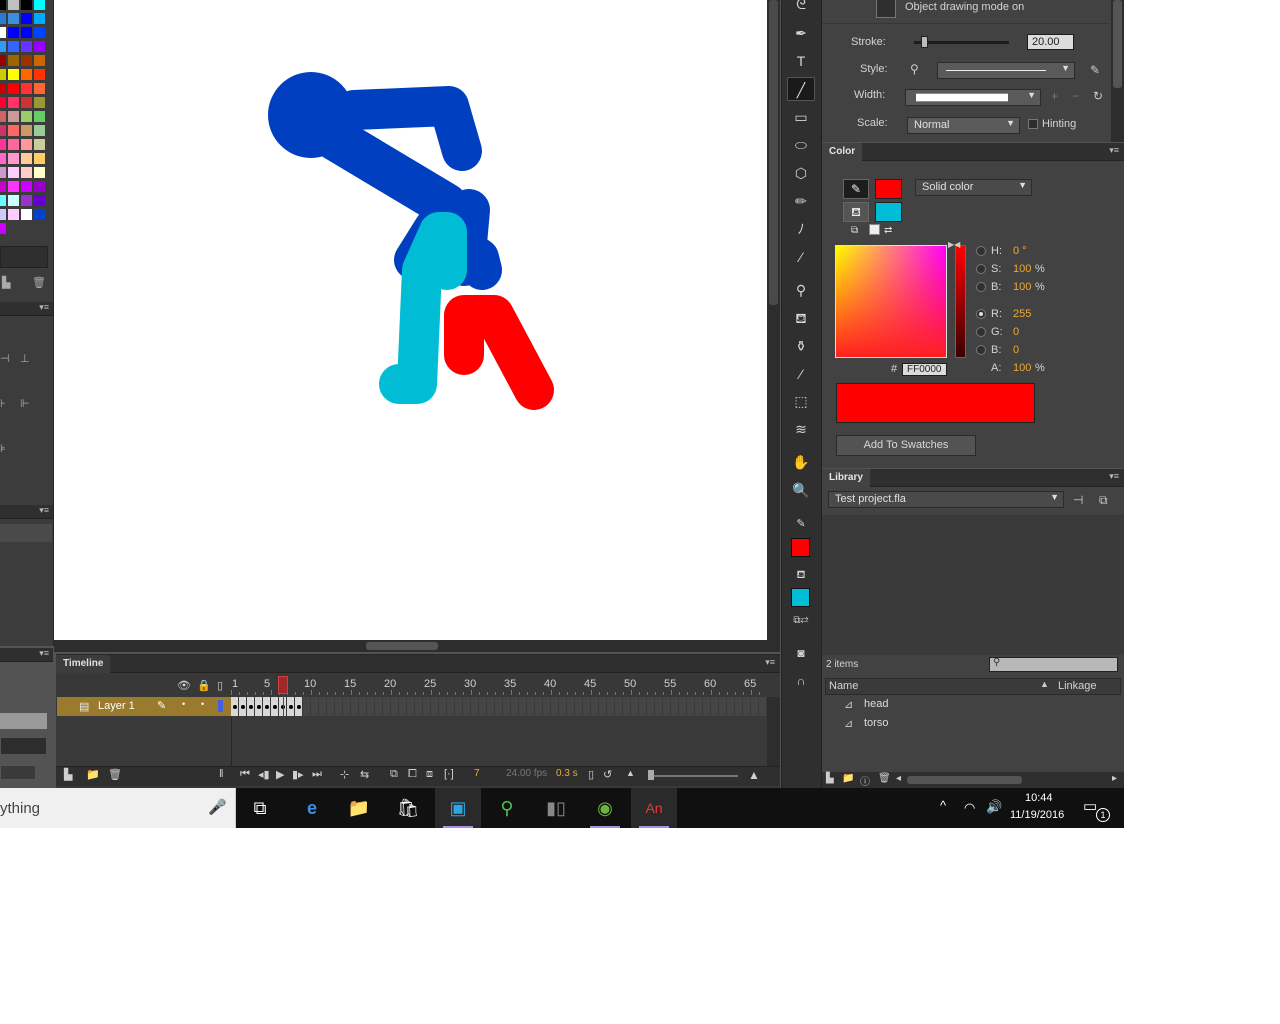 The width and height of the screenshot is (1280, 1024). I want to click on distribute-center-icon: ⊩, so click(25, 403).